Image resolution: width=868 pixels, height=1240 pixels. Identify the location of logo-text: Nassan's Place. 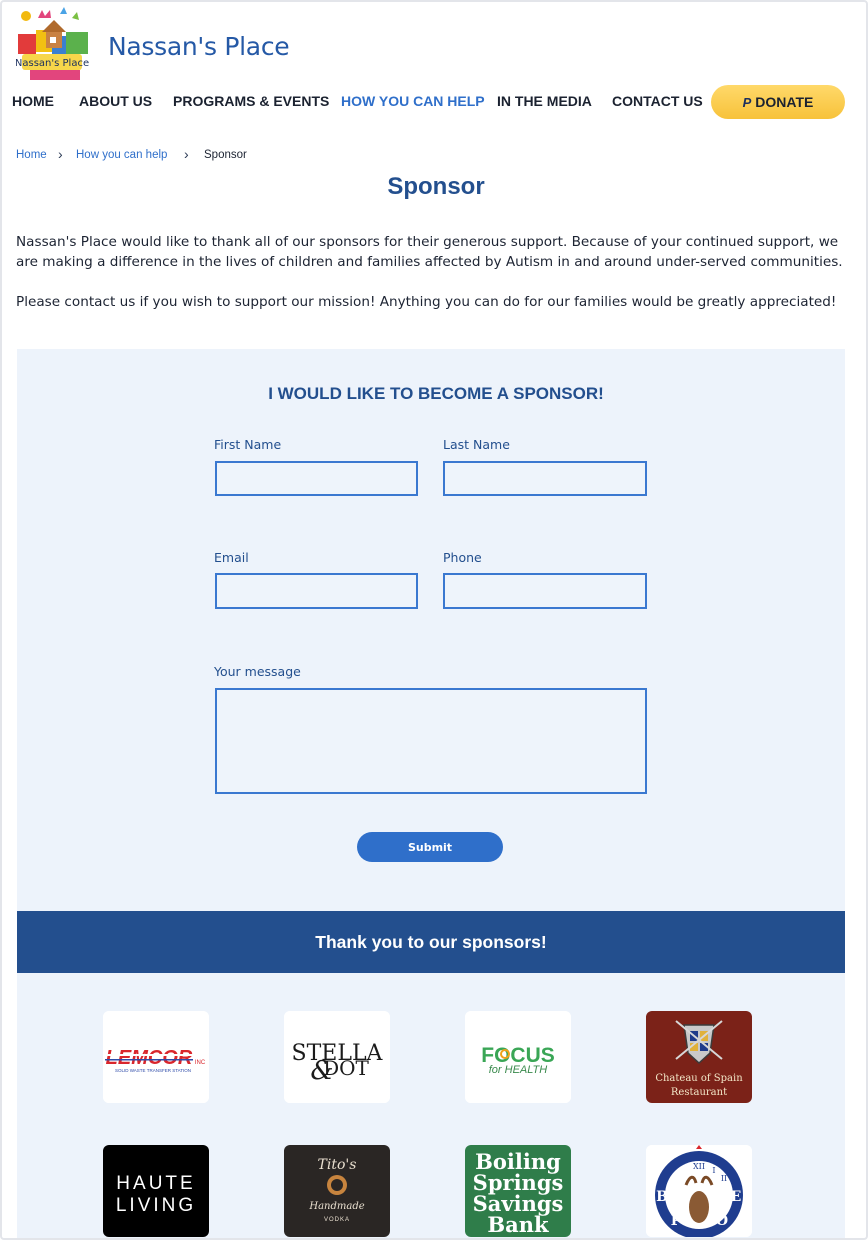
(52, 63).